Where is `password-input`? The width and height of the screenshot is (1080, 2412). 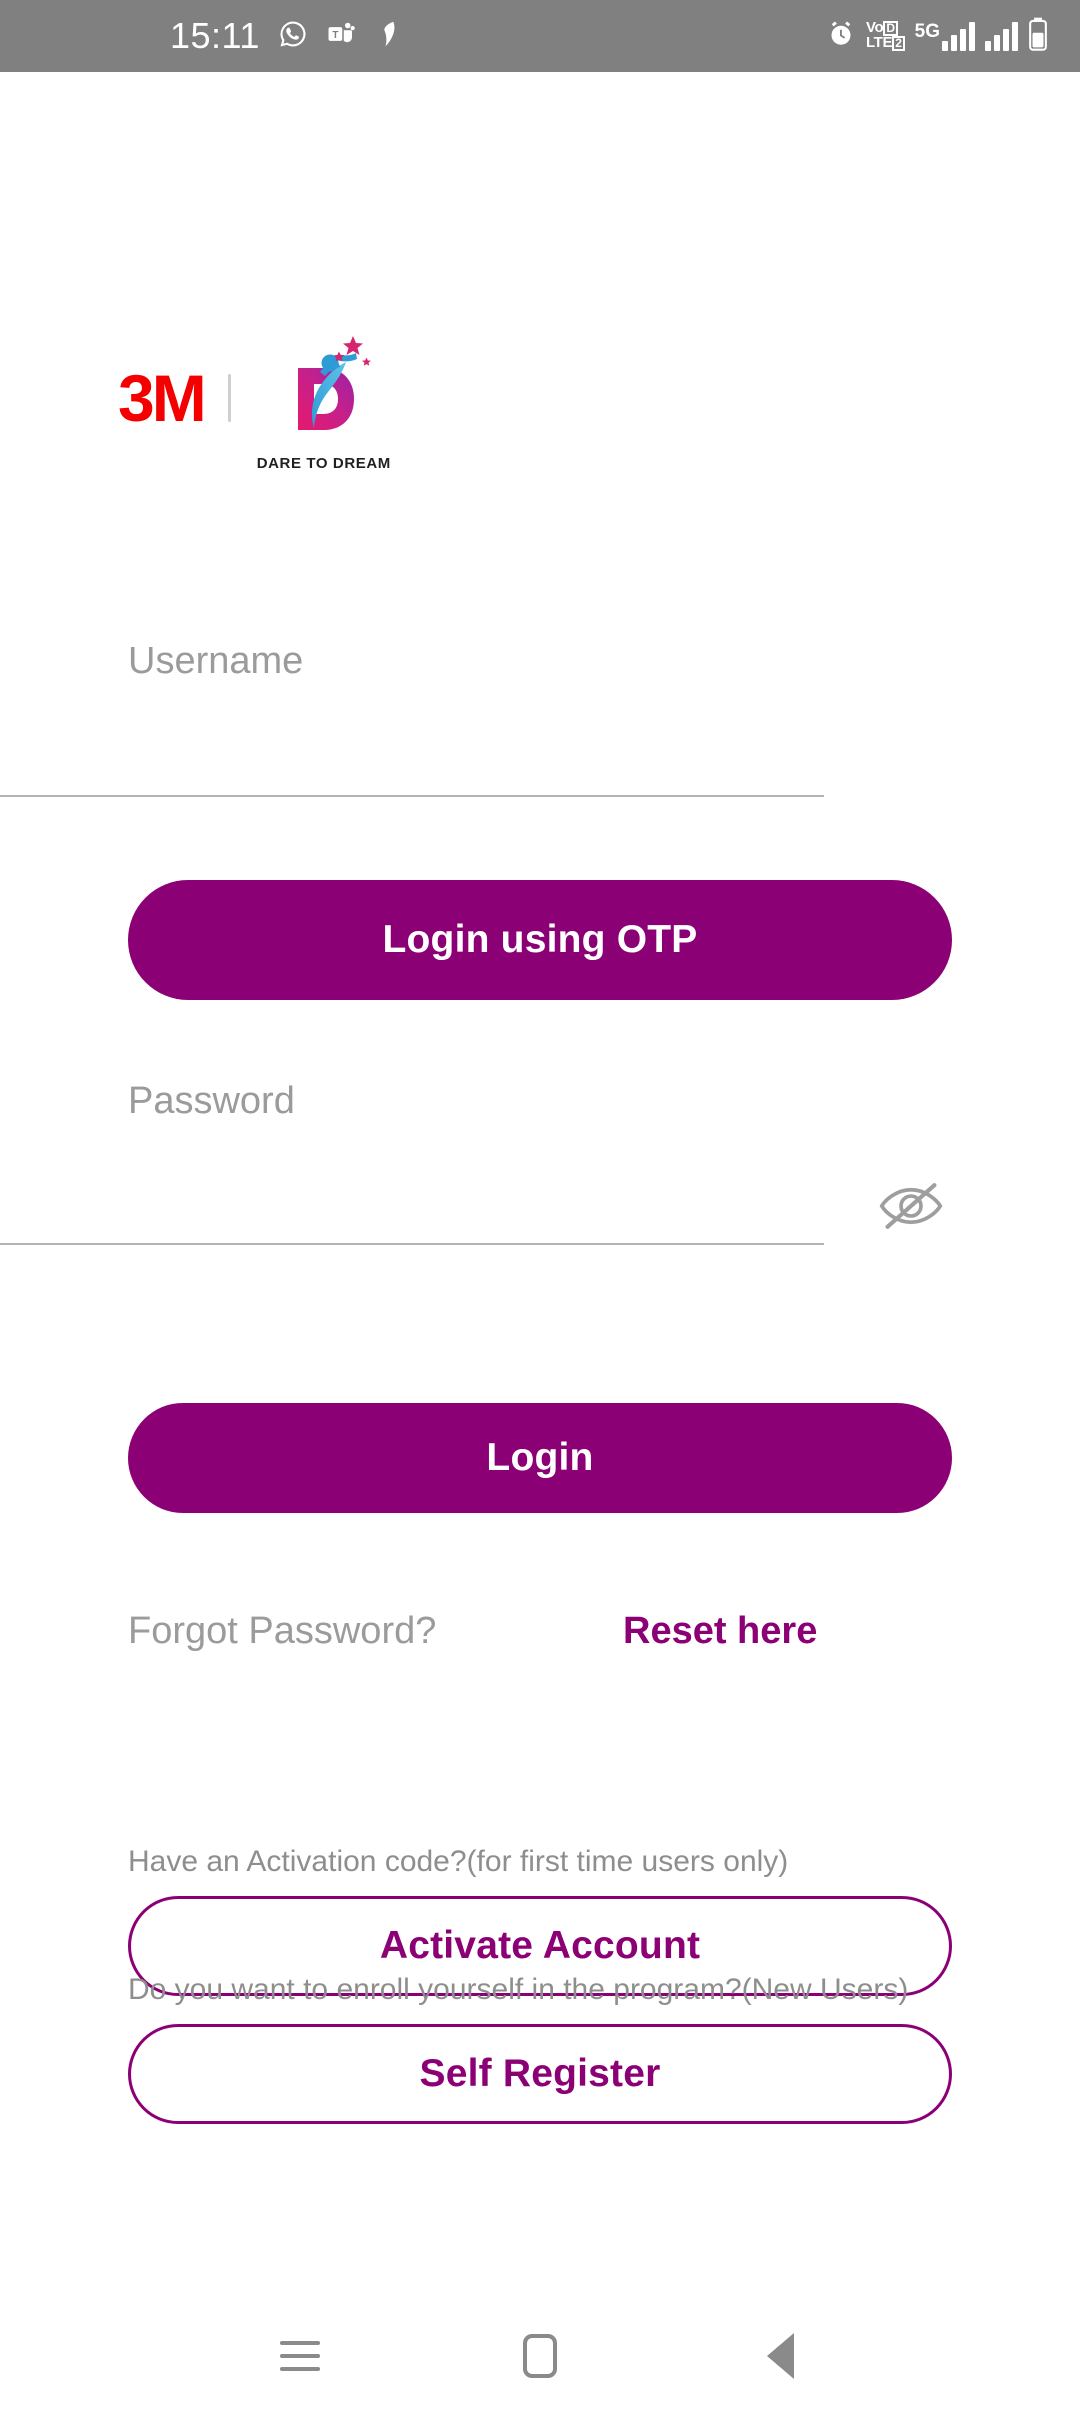 password-input is located at coordinates (365, 1205).